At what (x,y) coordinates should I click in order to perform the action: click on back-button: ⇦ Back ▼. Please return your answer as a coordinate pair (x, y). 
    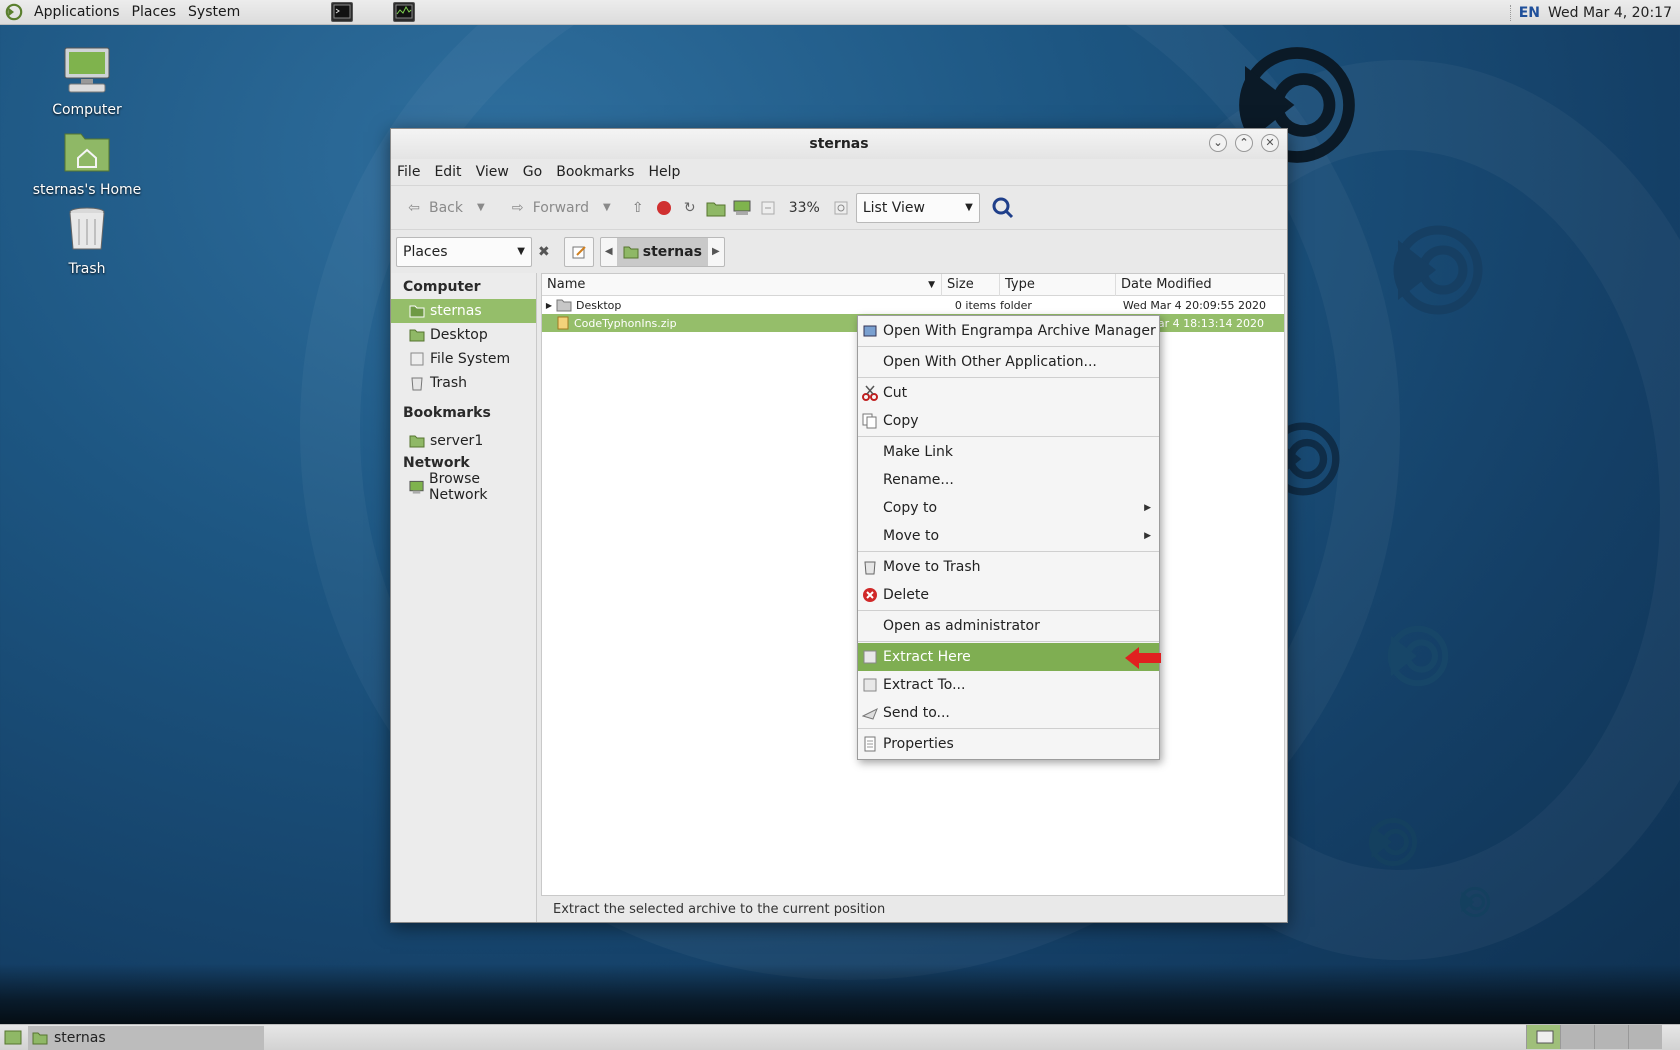
    Looking at the image, I should click on (444, 208).